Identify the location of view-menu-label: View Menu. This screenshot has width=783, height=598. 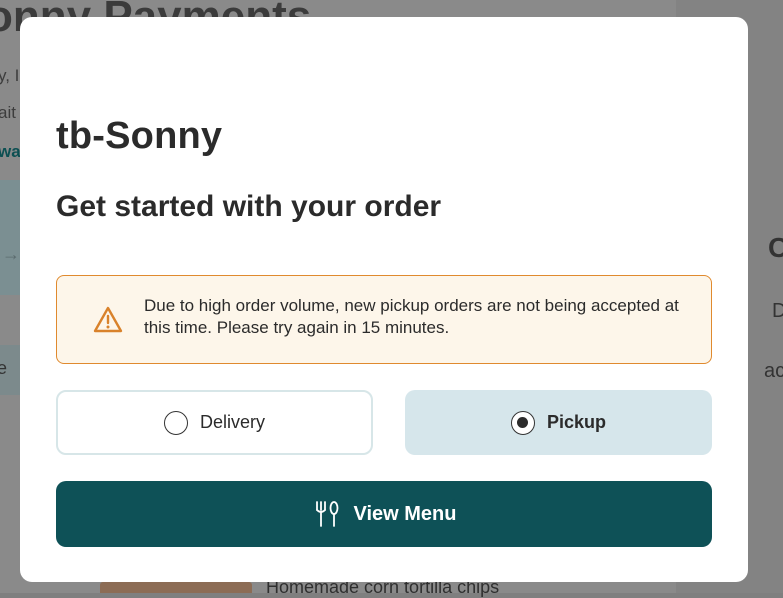
(405, 513).